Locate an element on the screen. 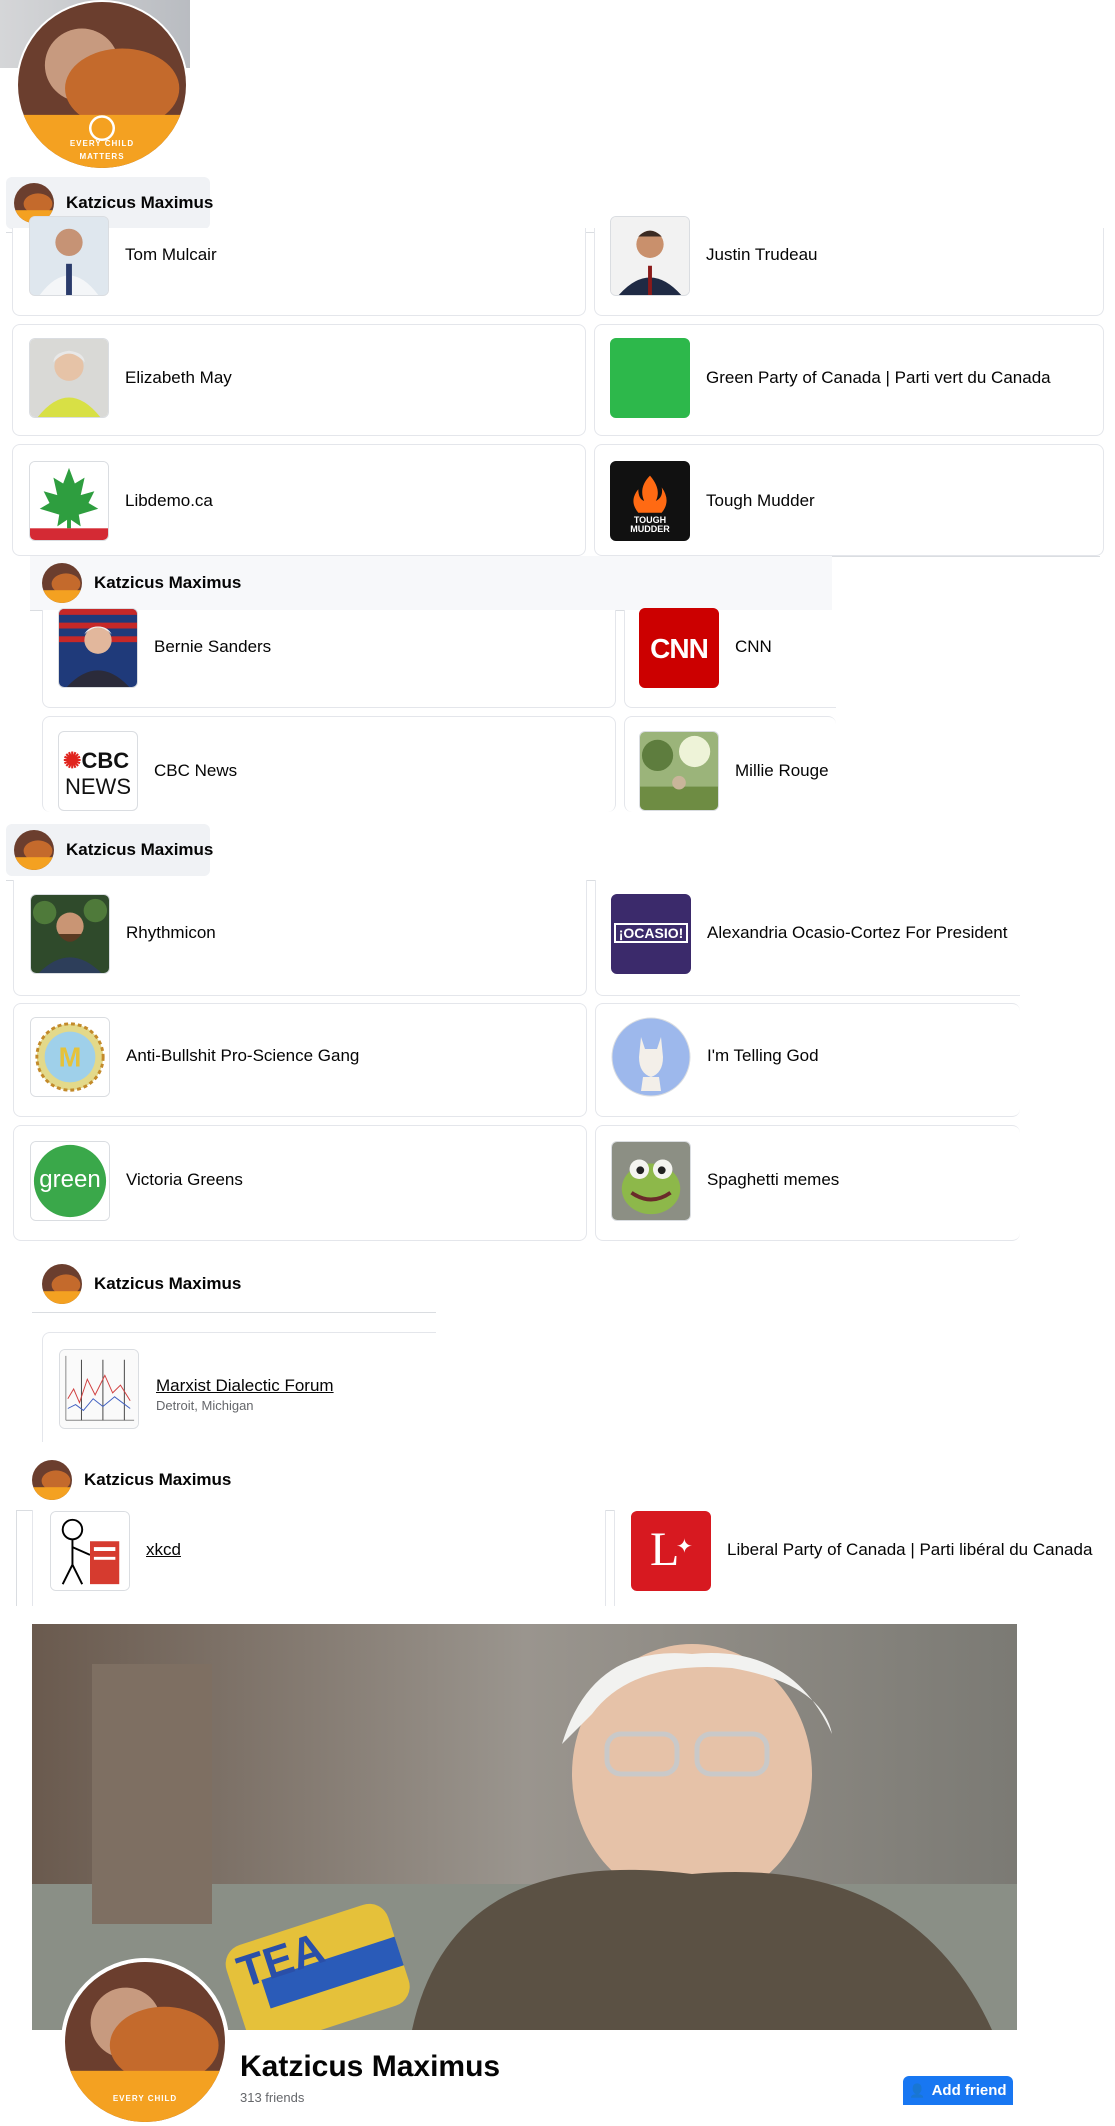 The image size is (1115, 2126). logo-text: CNN is located at coordinates (679, 648).